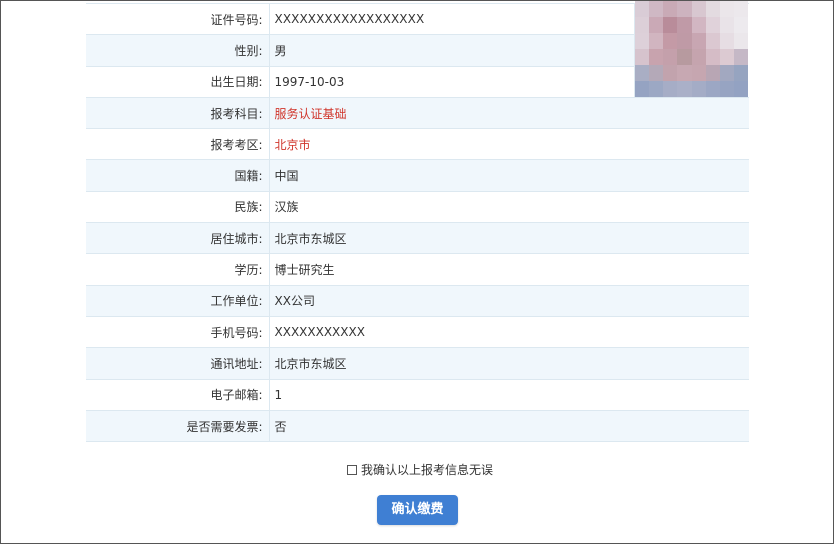 This screenshot has width=834, height=544. I want to click on table-row: 国籍: 中国, so click(417, 175).